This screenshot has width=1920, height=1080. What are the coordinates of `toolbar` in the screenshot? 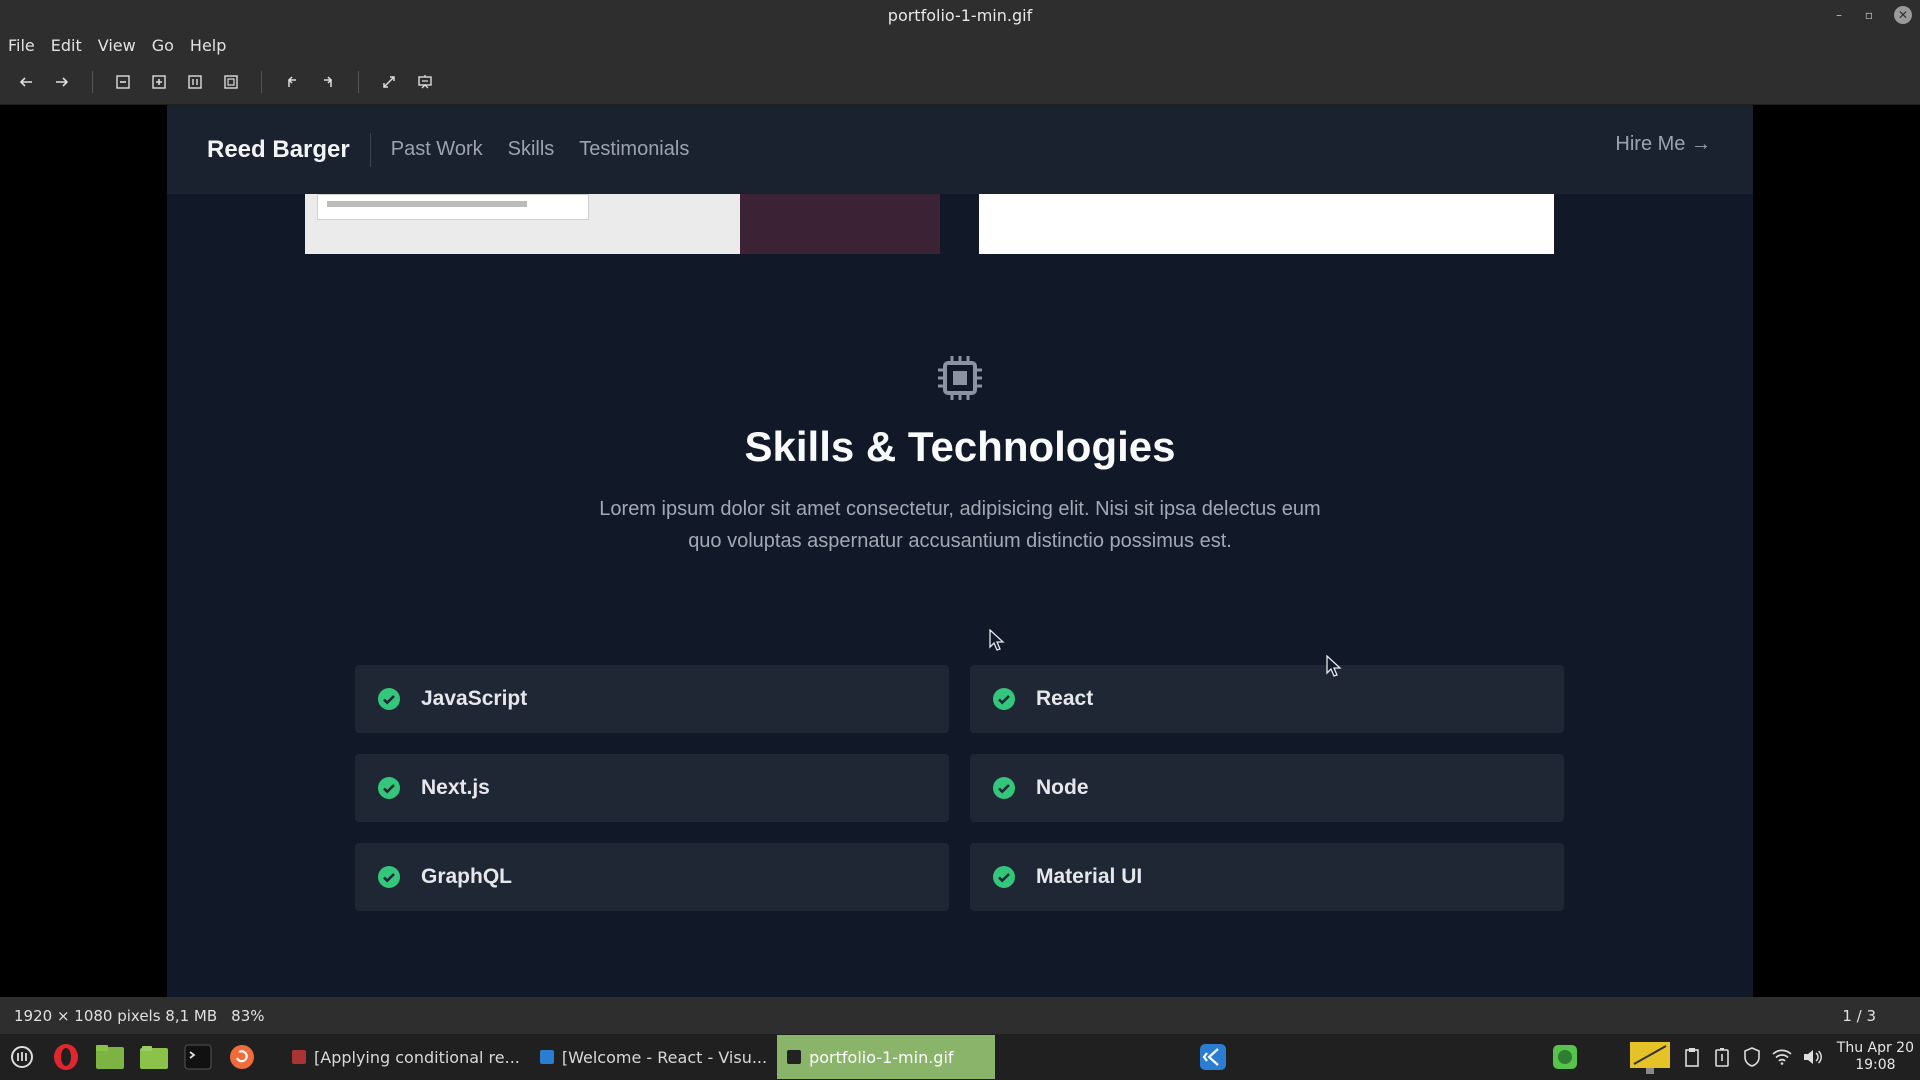 It's located at (960, 82).